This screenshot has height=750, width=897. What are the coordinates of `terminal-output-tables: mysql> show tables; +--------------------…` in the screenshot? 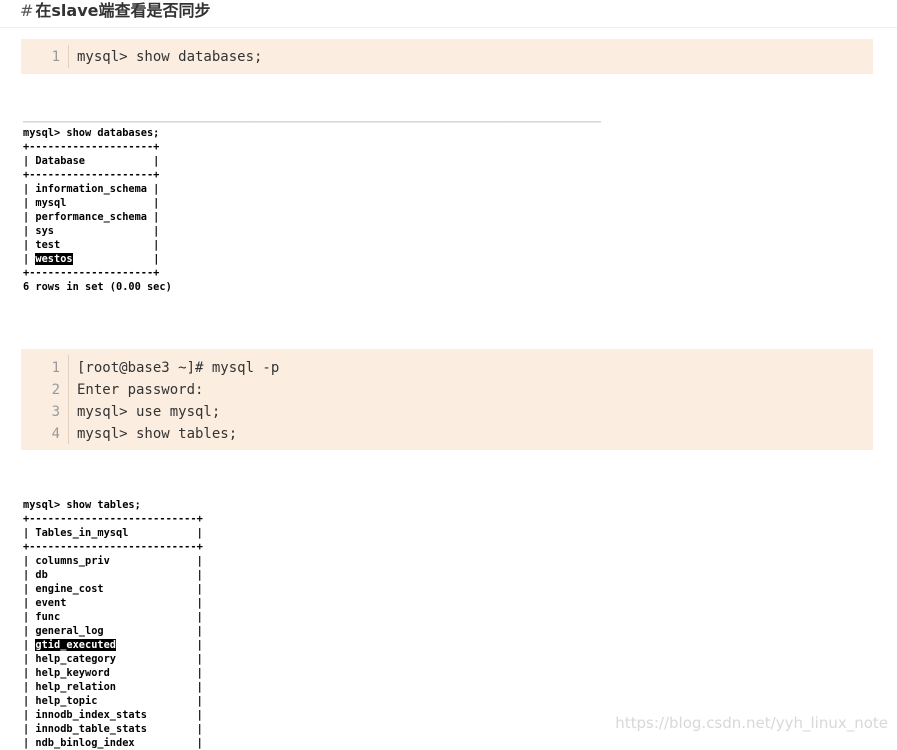 It's located at (113, 624).